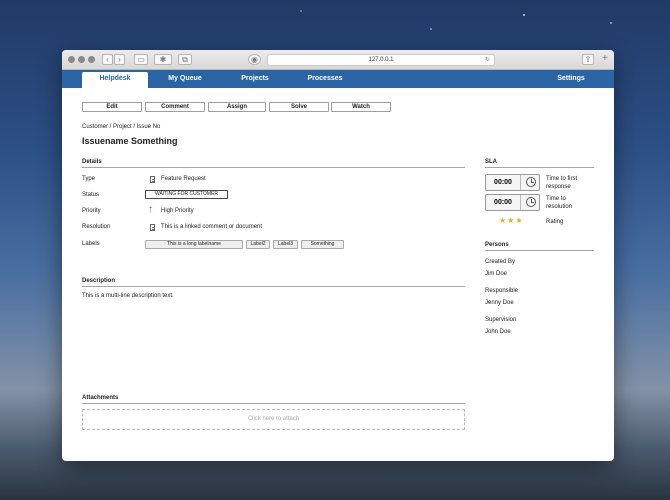  I want to click on minimize-window-button, so click(81, 59).